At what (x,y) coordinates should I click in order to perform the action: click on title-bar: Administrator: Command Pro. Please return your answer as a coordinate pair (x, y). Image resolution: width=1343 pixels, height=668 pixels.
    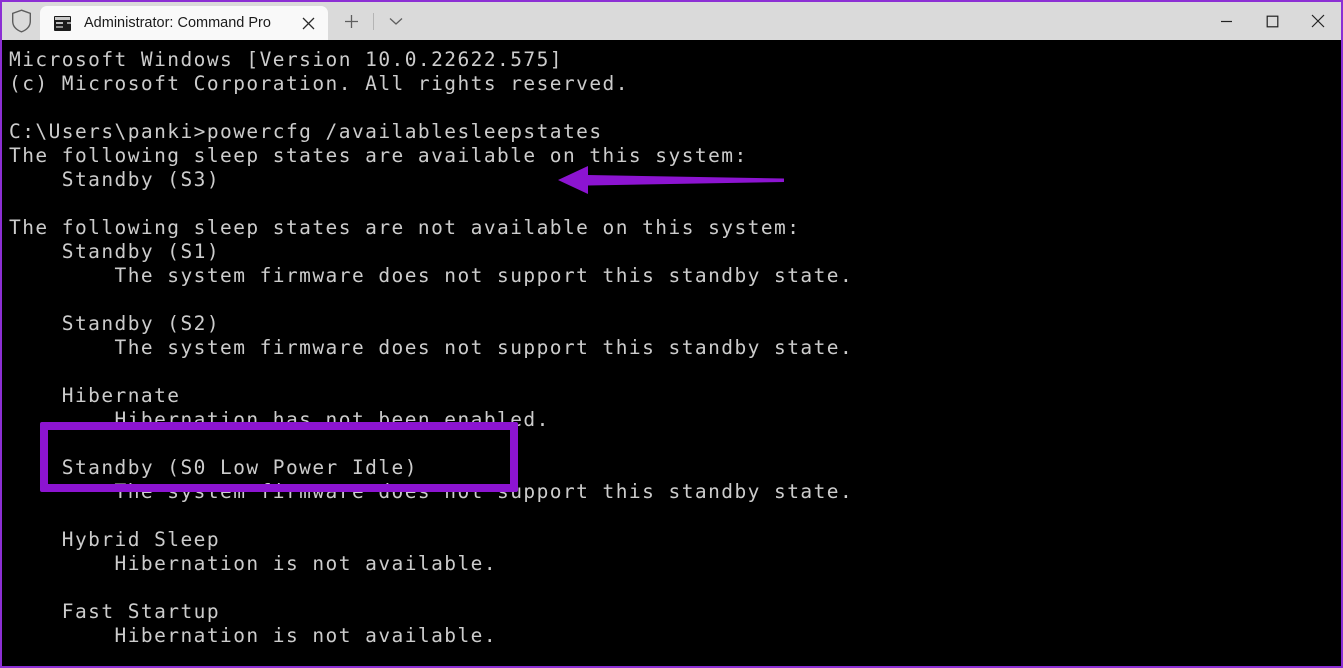
    Looking at the image, I should click on (671, 21).